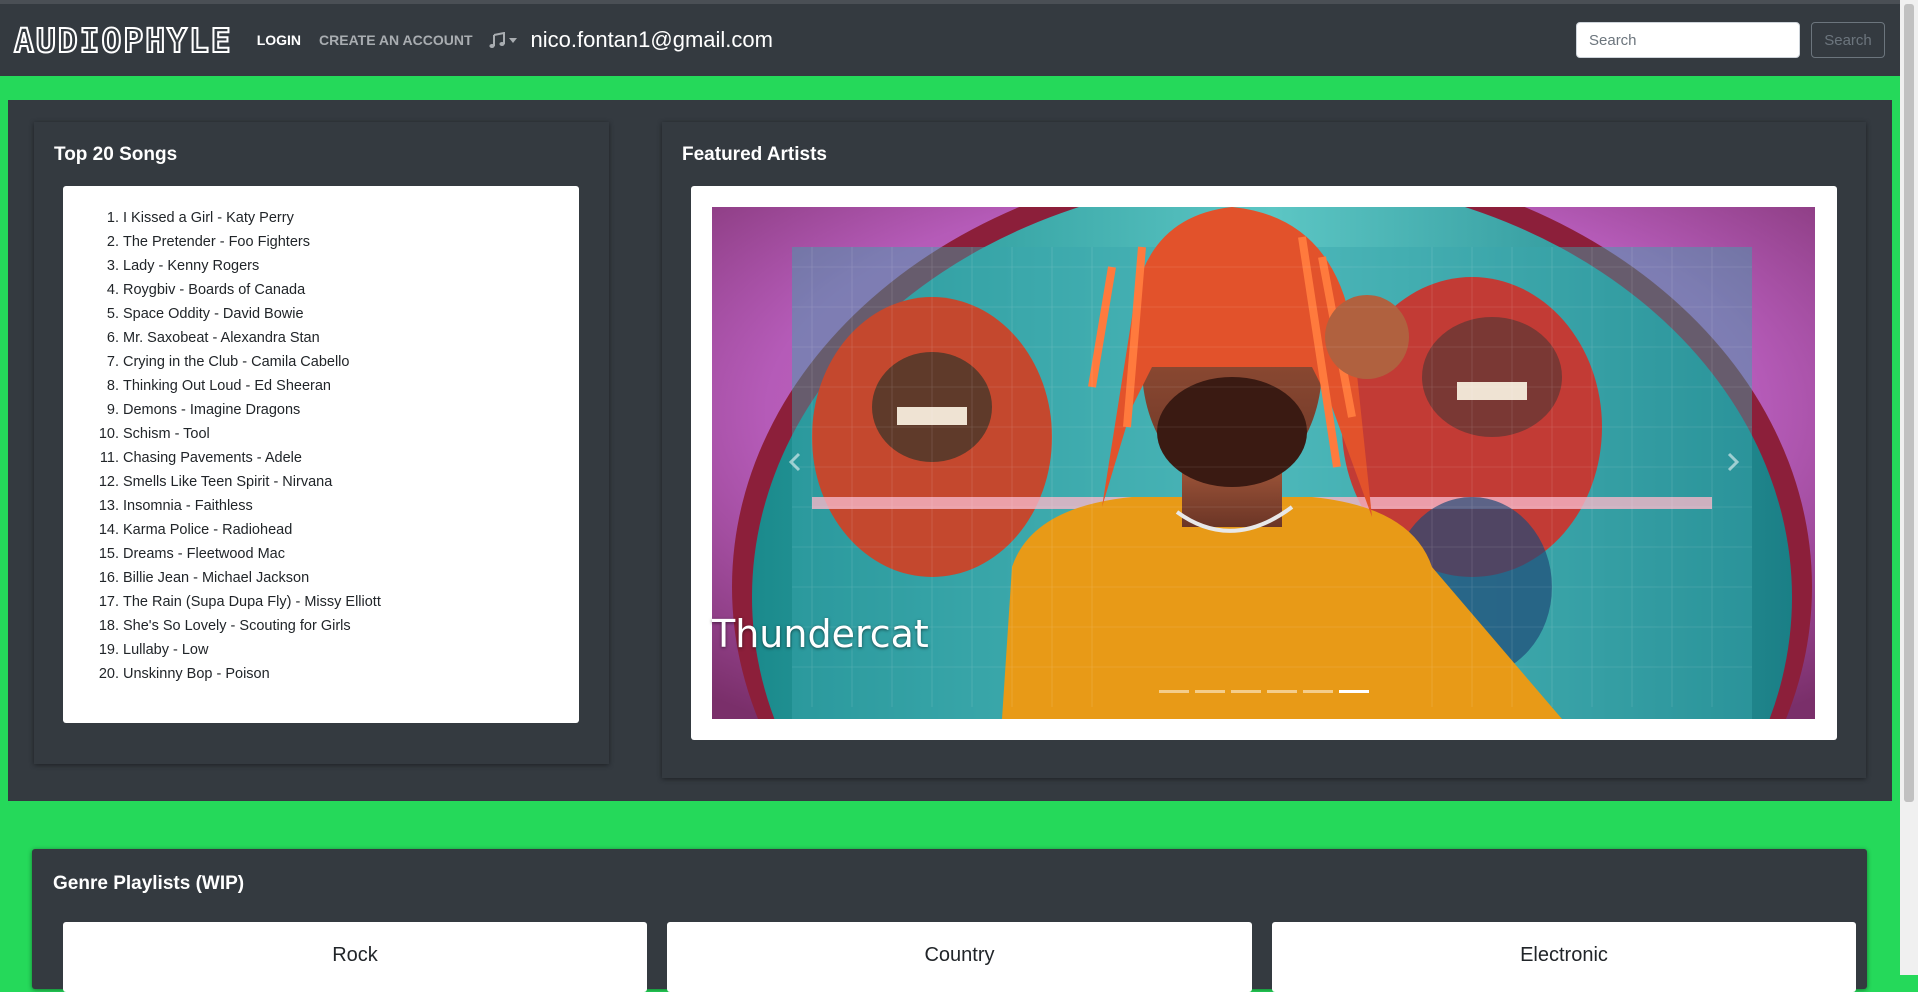 The height and width of the screenshot is (992, 1918). What do you see at coordinates (208, 218) in the screenshot?
I see `song-title: I Kissed a Girl - Katy Perry` at bounding box center [208, 218].